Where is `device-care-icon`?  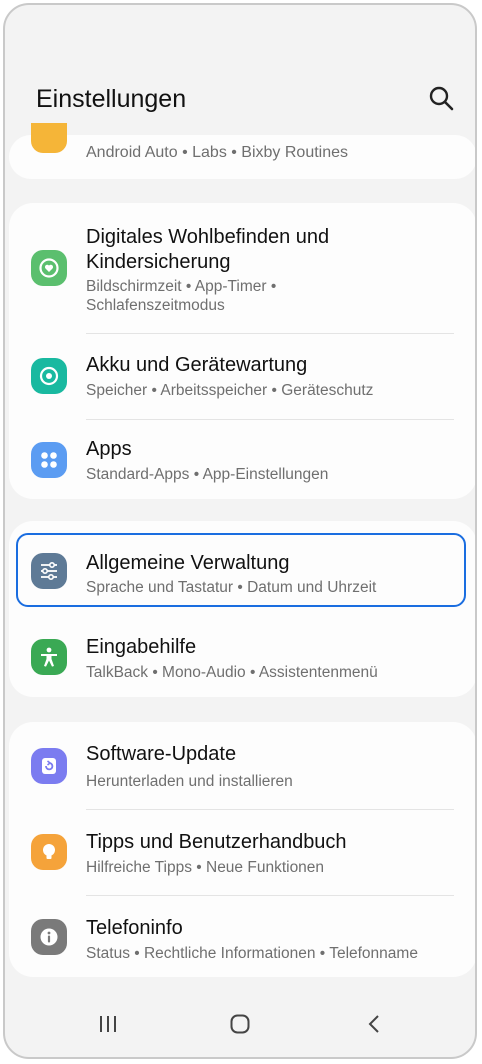 device-care-icon is located at coordinates (49, 376).